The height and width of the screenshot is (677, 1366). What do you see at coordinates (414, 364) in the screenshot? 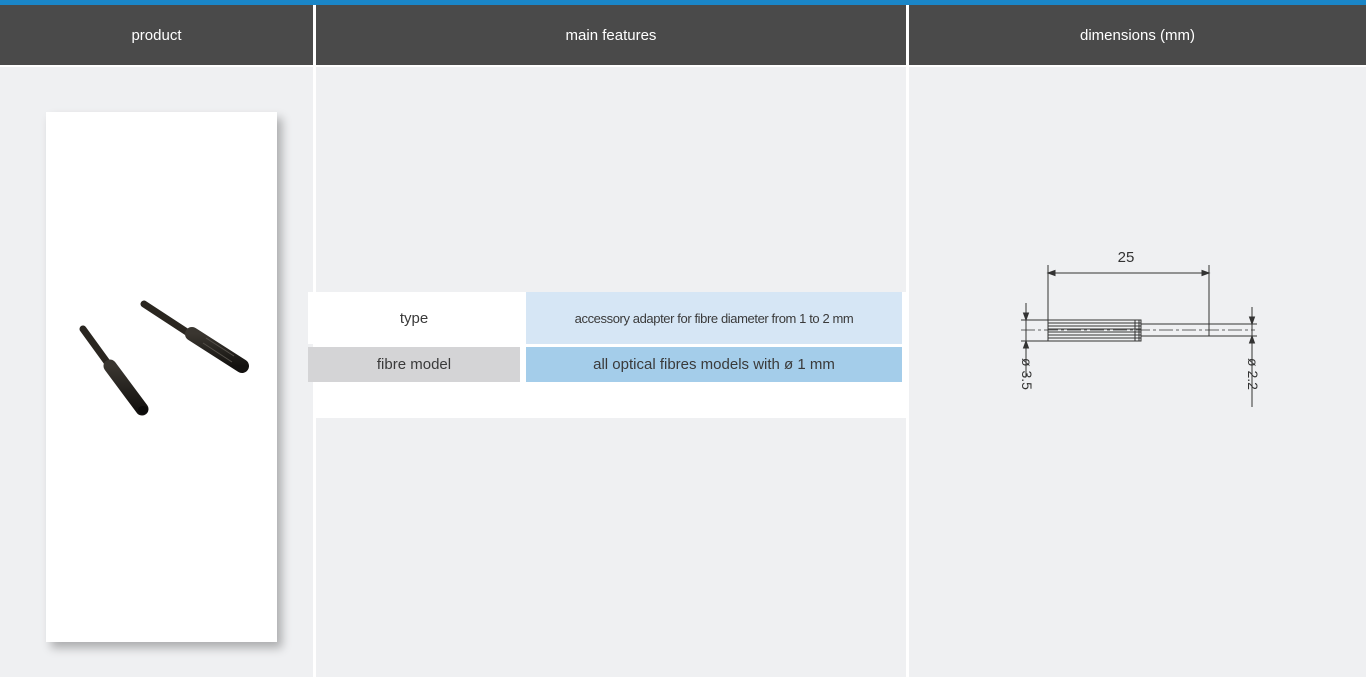
I see `feature-label-fibre-model: fibre model` at bounding box center [414, 364].